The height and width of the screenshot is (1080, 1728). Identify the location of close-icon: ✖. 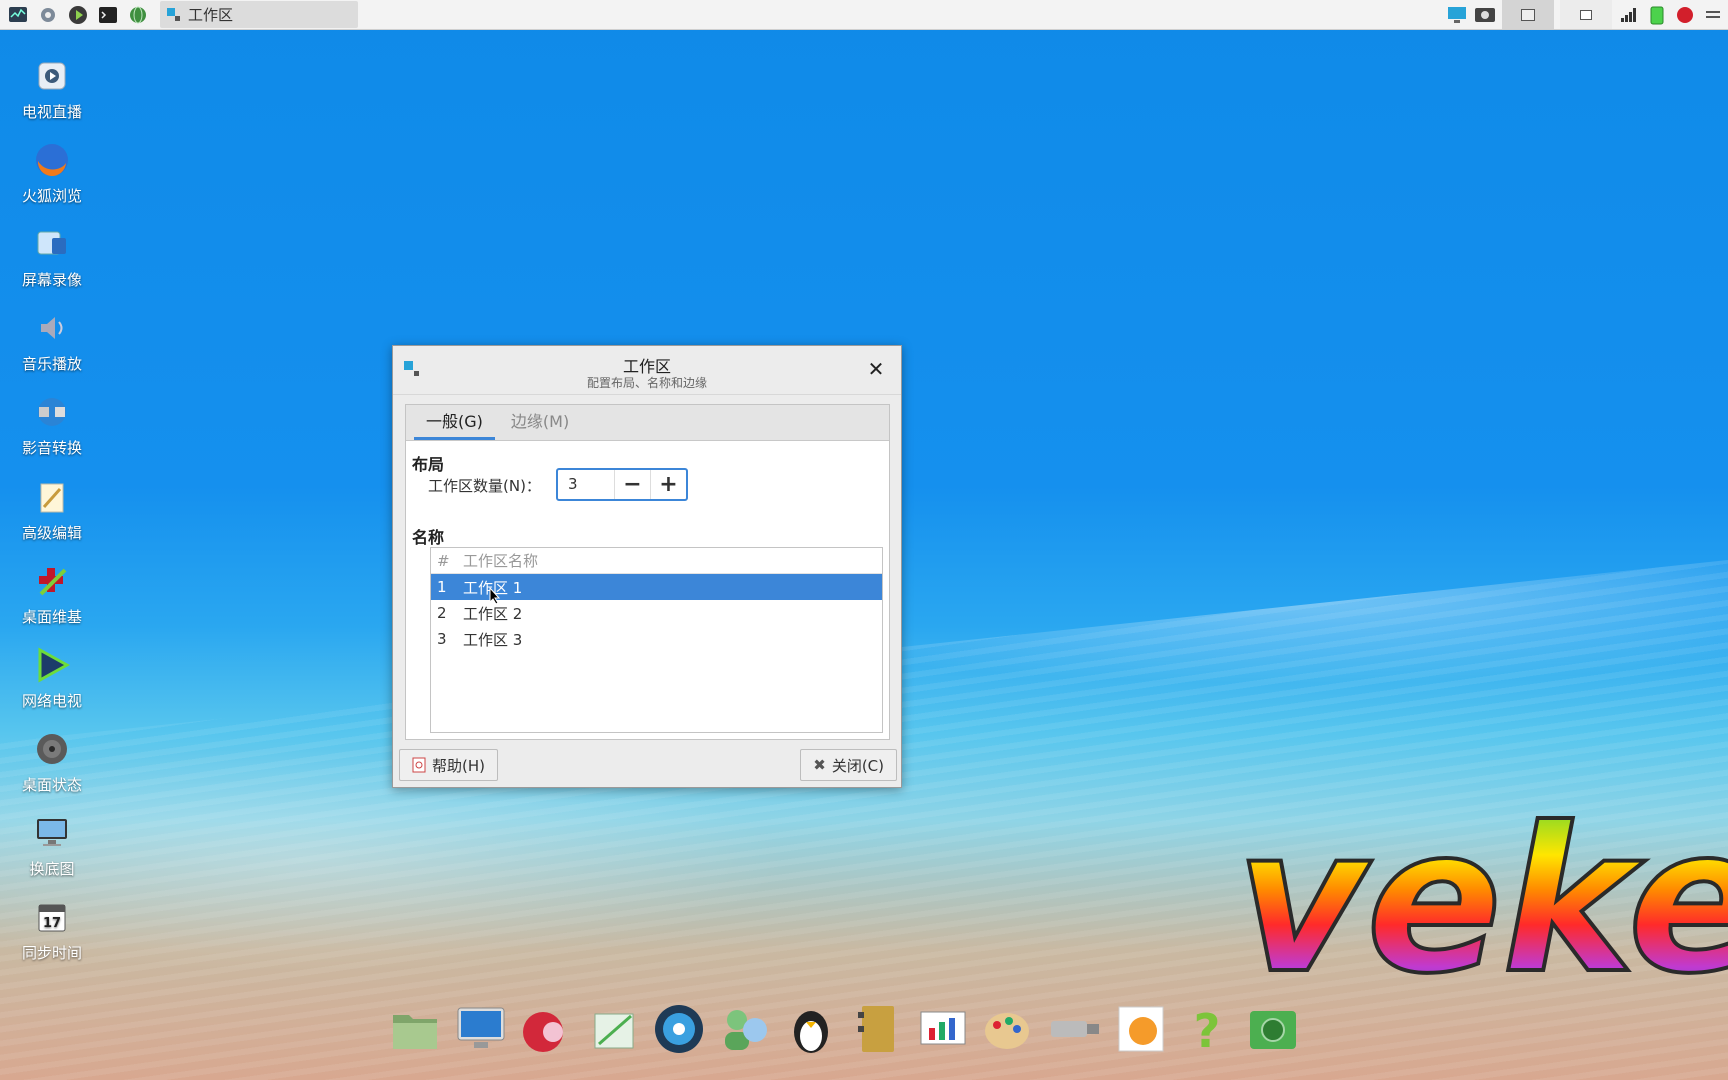
(819, 765).